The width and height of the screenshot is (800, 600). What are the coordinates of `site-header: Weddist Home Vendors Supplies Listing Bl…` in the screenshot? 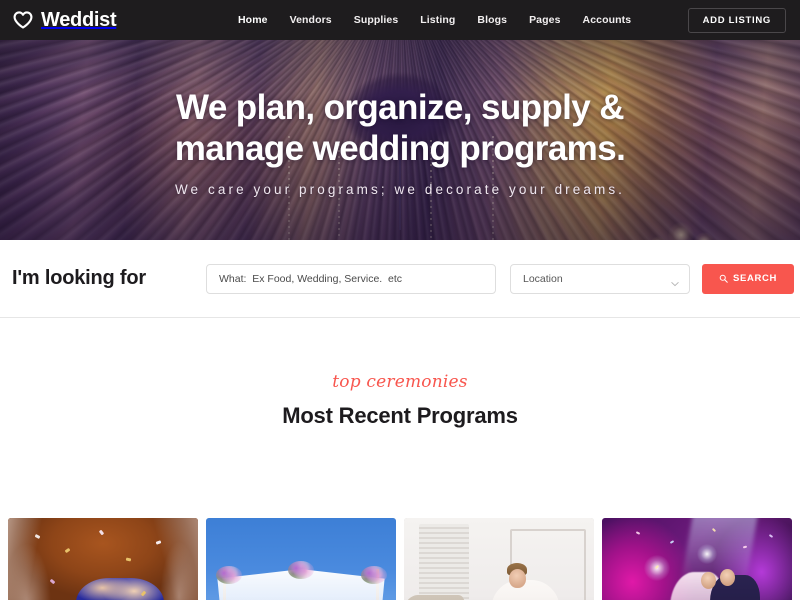 It's located at (400, 20).